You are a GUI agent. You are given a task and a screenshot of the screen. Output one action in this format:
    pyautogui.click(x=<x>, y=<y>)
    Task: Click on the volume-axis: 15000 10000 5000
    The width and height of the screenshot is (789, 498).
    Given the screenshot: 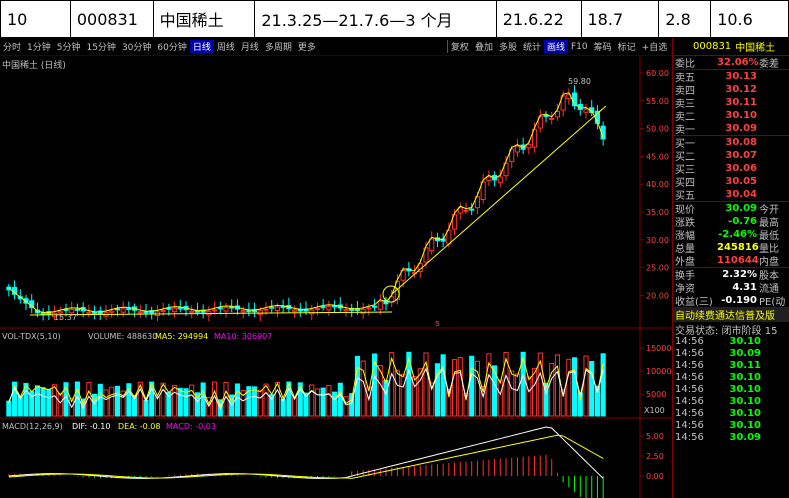 What is the action you would take?
    pyautogui.click(x=655, y=371)
    